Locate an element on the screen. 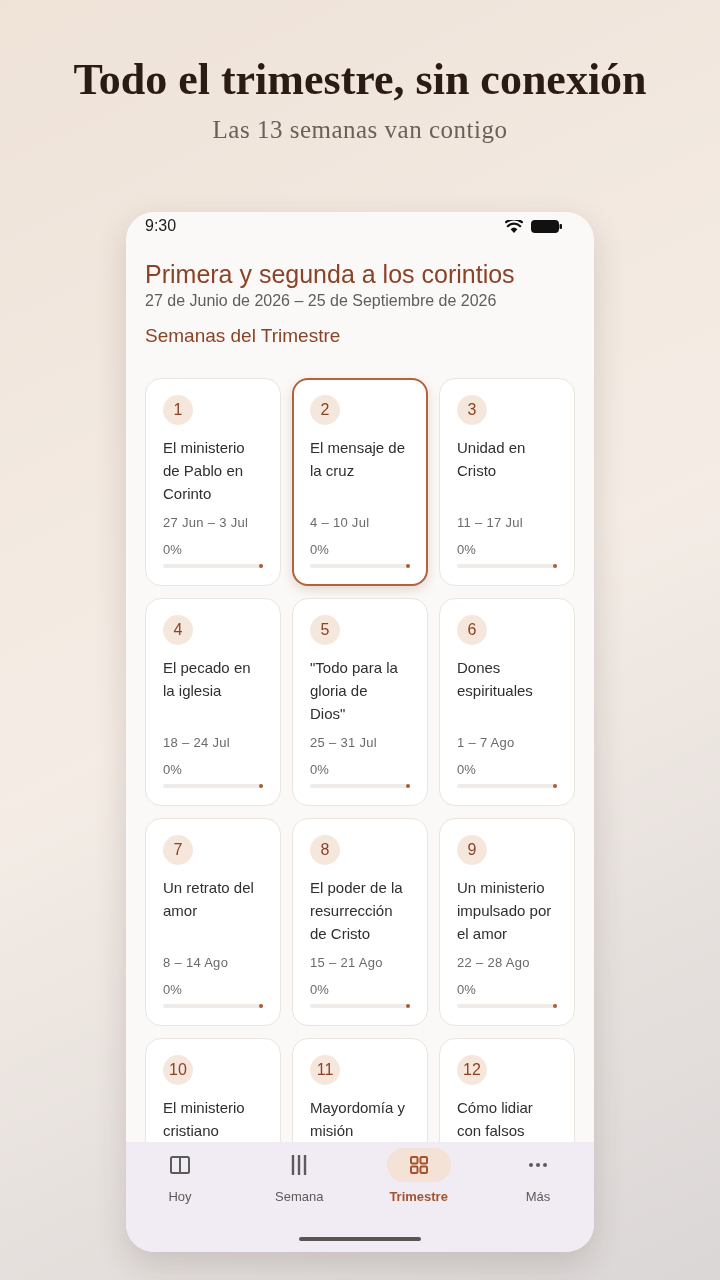 This screenshot has height=1280, width=720. week-card: 7 Un retrato del amor 8 – 14 Ago 0% is located at coordinates (213, 922).